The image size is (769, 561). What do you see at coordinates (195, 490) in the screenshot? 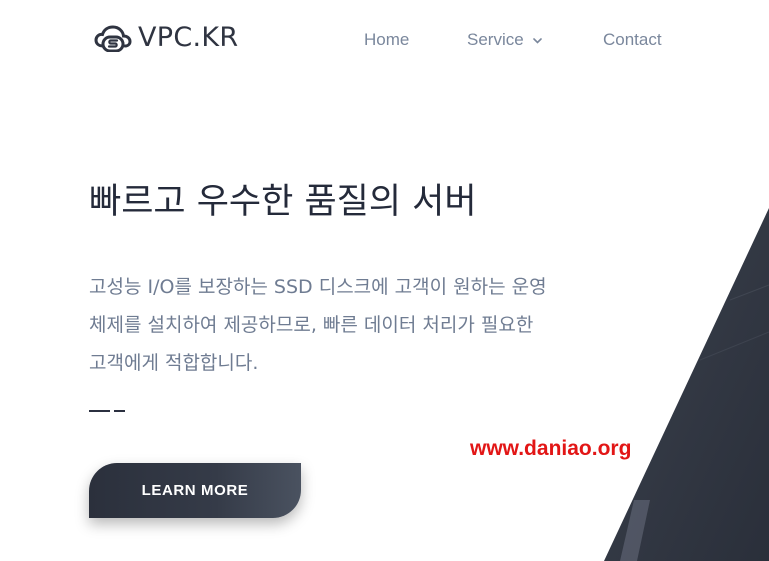
I see `learn-more-button: LEARN MORE` at bounding box center [195, 490].